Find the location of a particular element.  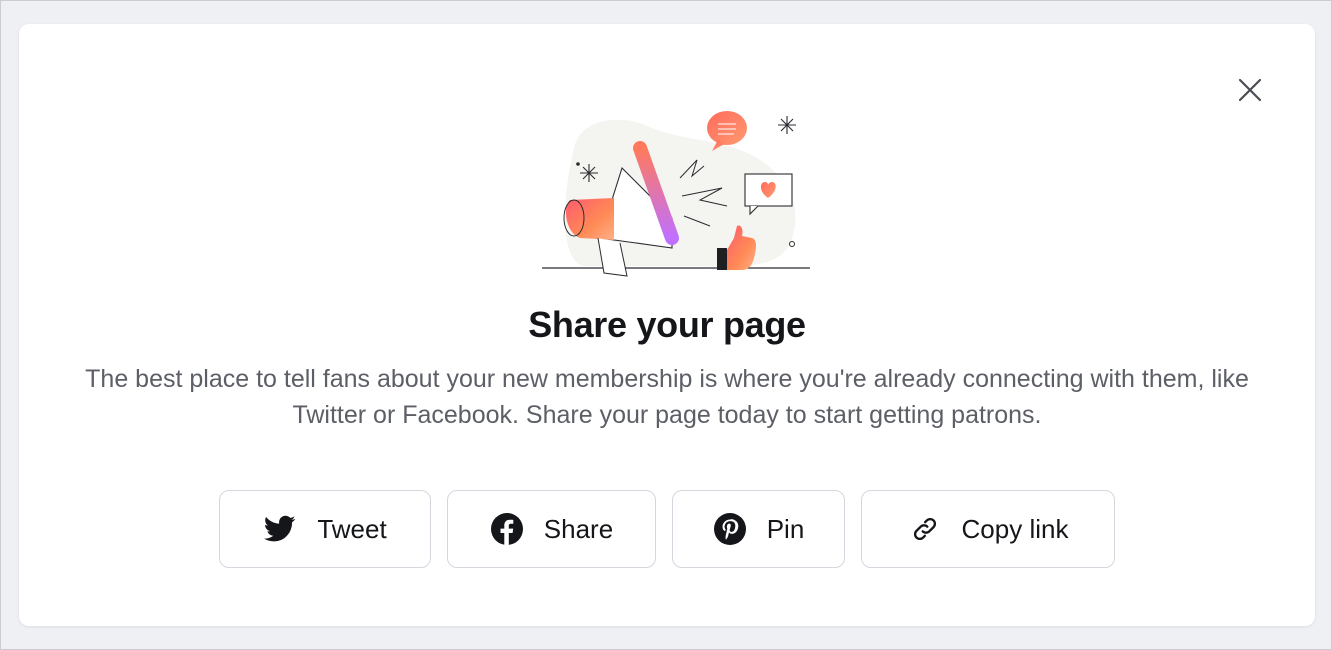

pin-label: Pin is located at coordinates (785, 528).